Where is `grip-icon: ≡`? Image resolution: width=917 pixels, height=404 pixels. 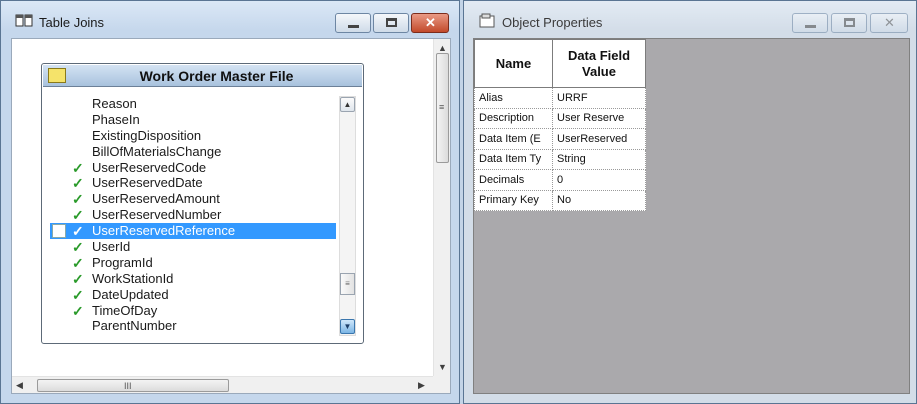 grip-icon: ≡ is located at coordinates (442, 107).